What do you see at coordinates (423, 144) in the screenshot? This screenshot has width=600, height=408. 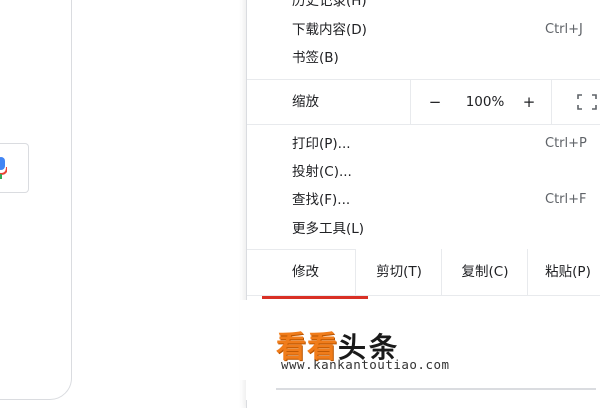 I see `menu-item-print: 打印(P)... Ctrl+P` at bounding box center [423, 144].